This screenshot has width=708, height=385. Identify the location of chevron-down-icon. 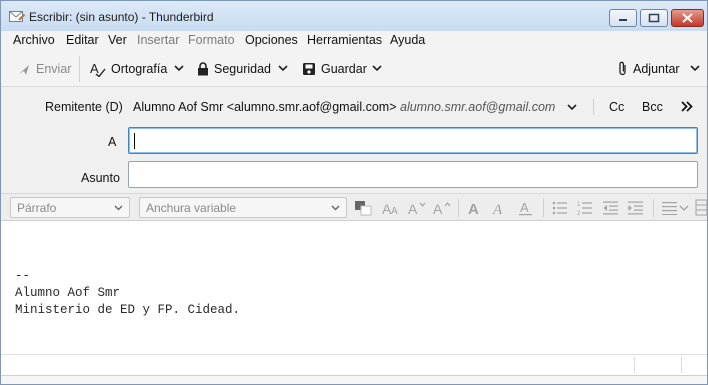
(118, 208).